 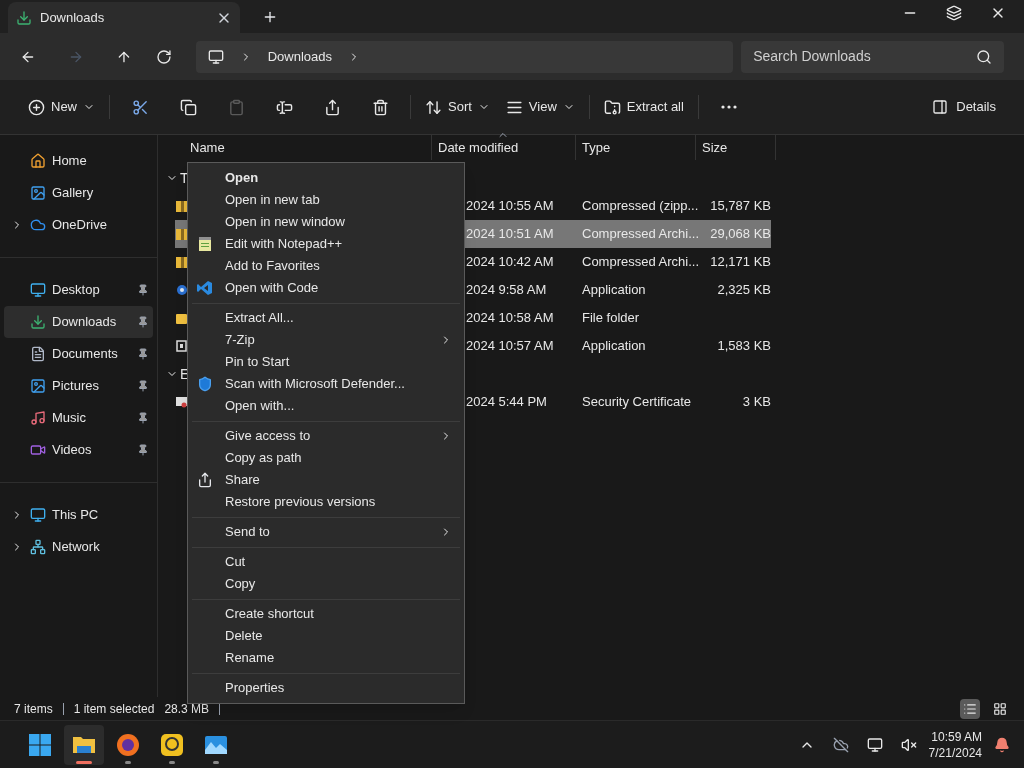 I want to click on sidebar-label: This PC, so click(x=76, y=515).